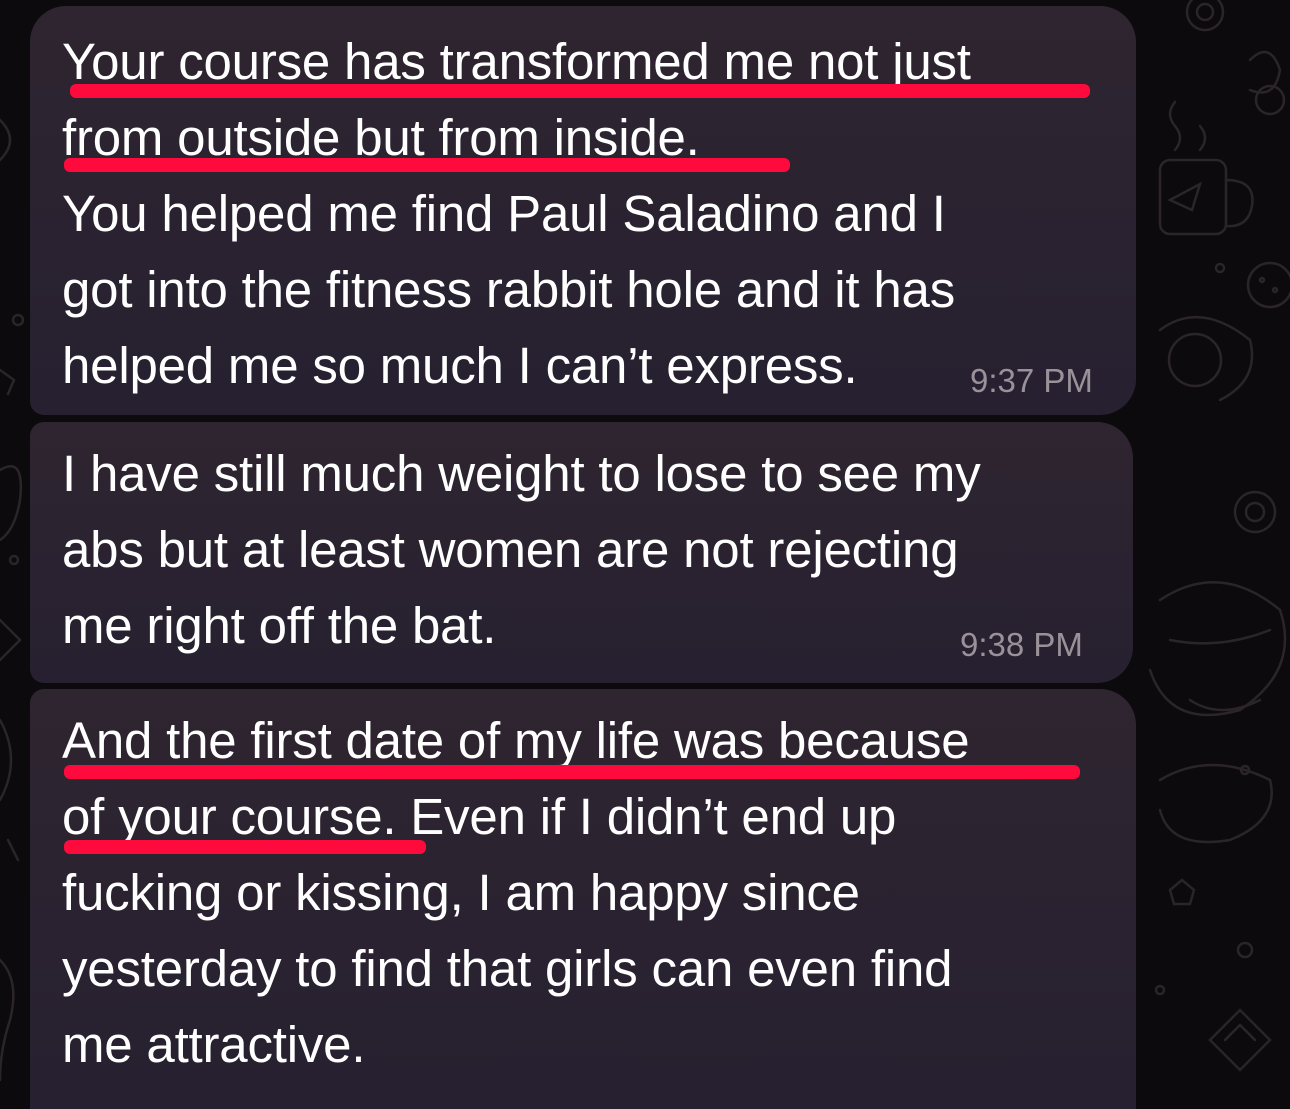  Describe the element at coordinates (510, 549) in the screenshot. I see `message-line: abs but at least women are not rejecting` at that location.